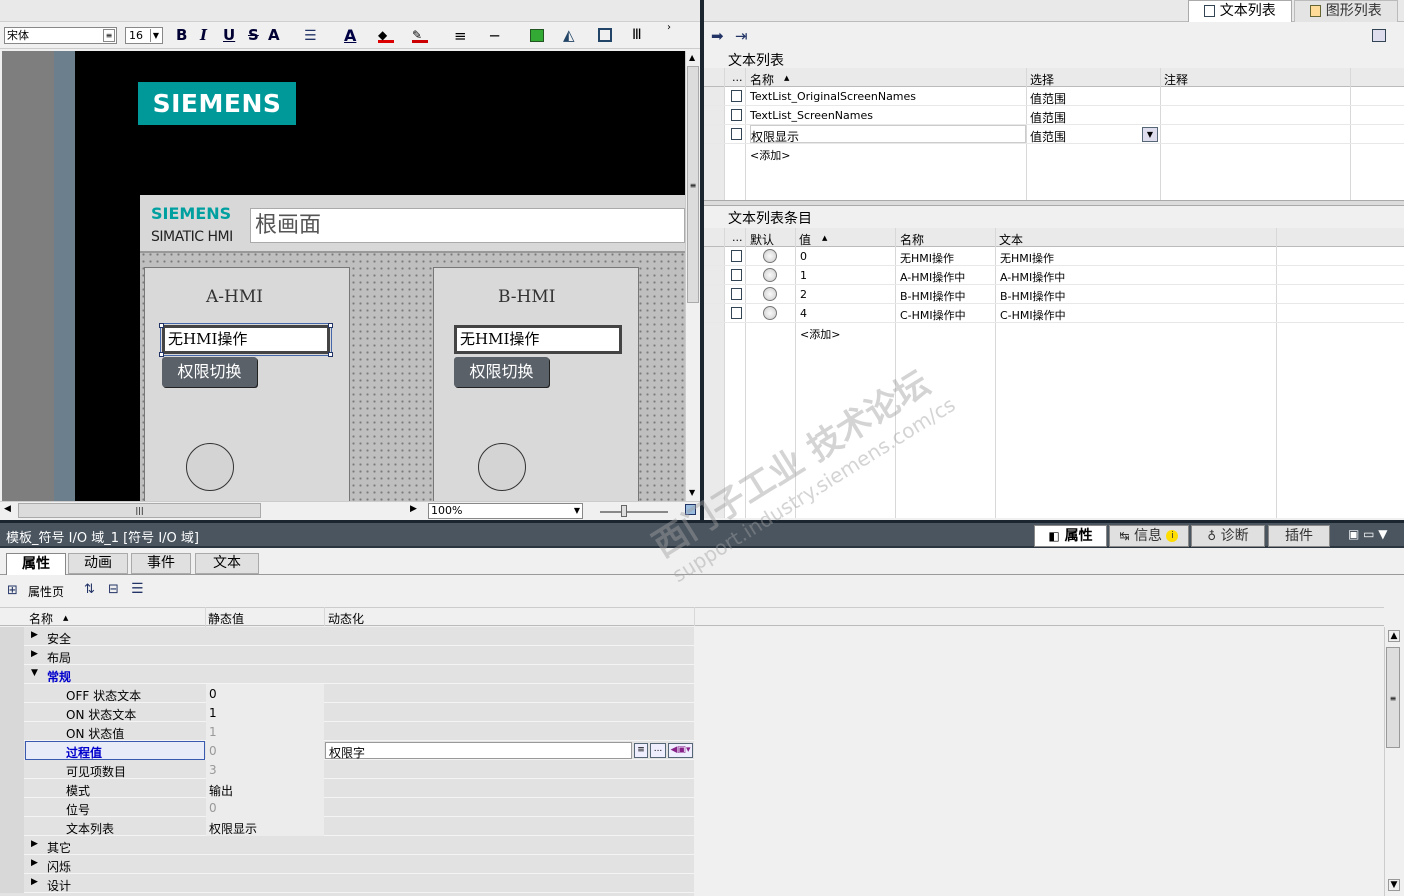  I want to click on tab-properties: 属性, so click(36, 564).